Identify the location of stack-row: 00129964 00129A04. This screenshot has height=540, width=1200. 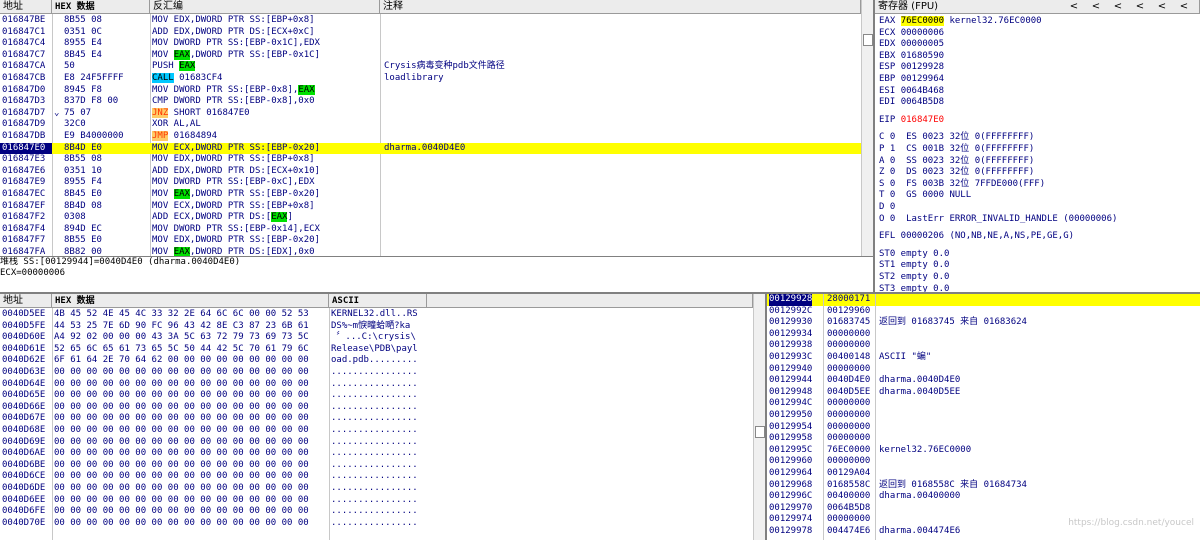
(983, 474).